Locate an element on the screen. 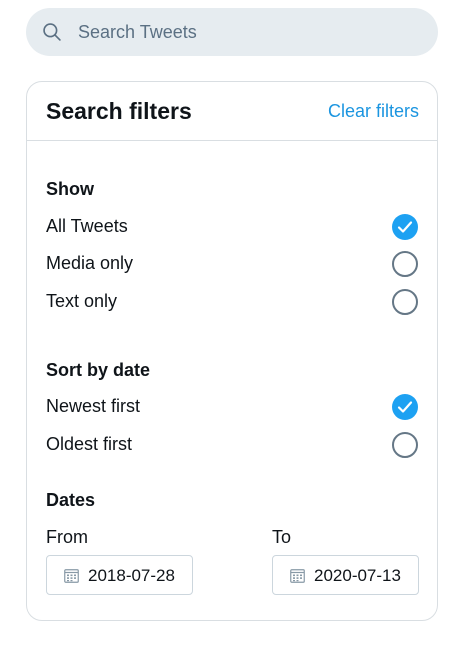  sort-section-title: Sort by date is located at coordinates (98, 370).